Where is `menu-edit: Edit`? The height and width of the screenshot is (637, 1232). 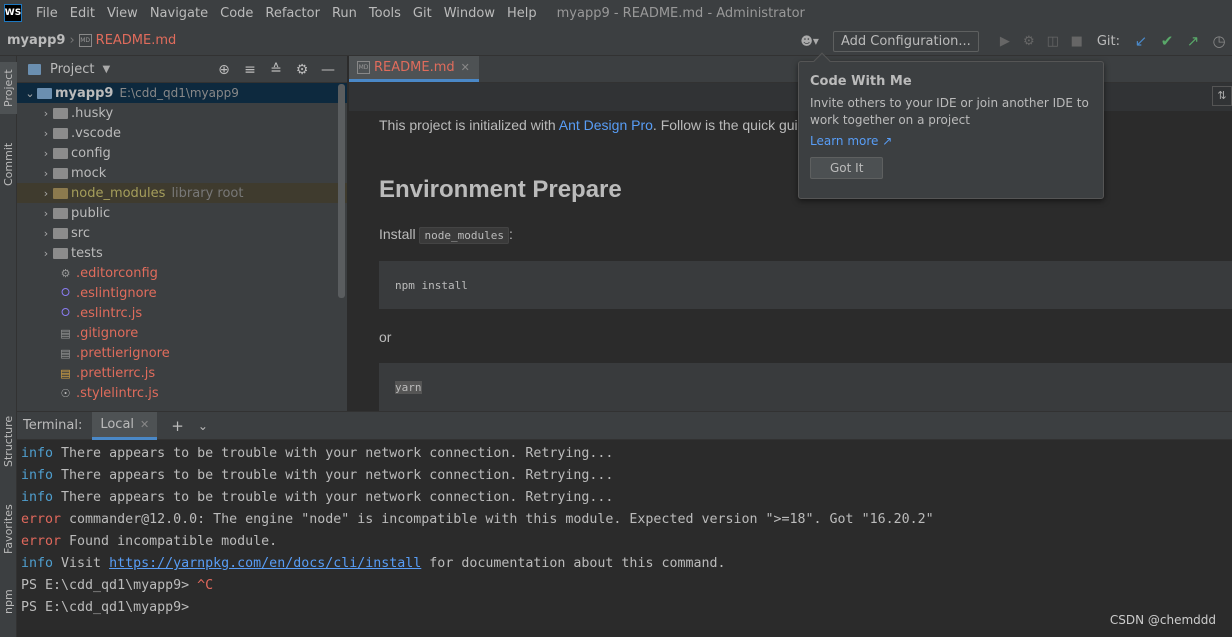
menu-edit: Edit is located at coordinates (82, 13).